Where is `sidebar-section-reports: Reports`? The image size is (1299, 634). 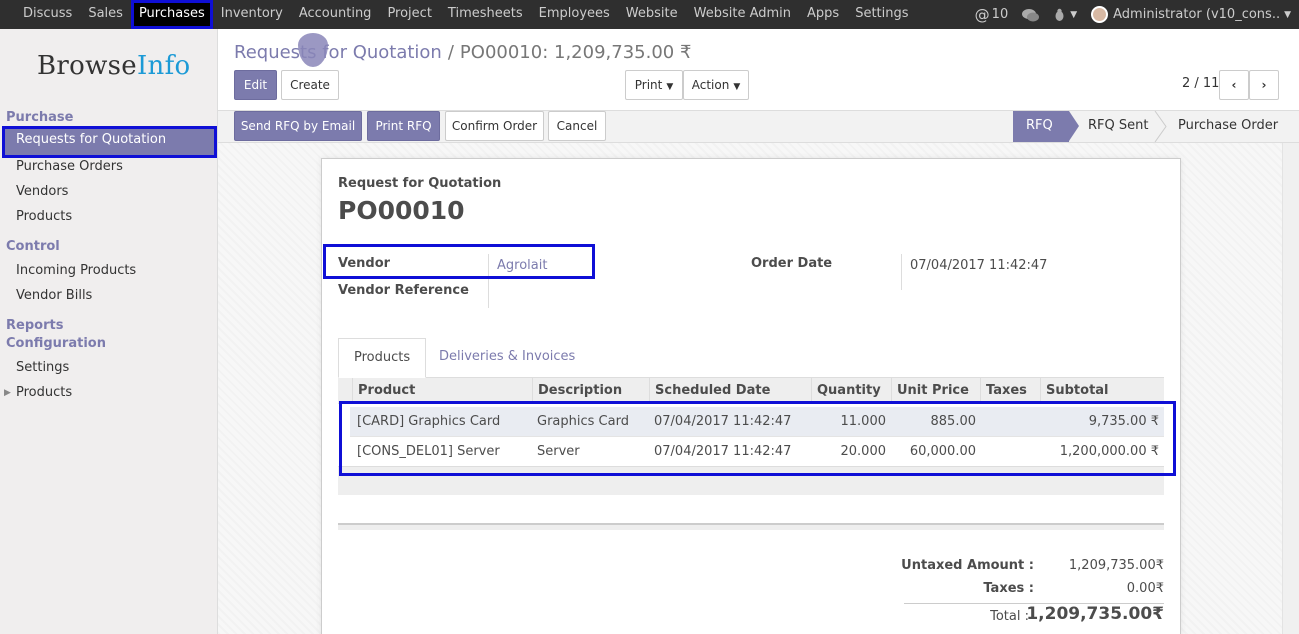
sidebar-section-reports: Reports is located at coordinates (34, 325).